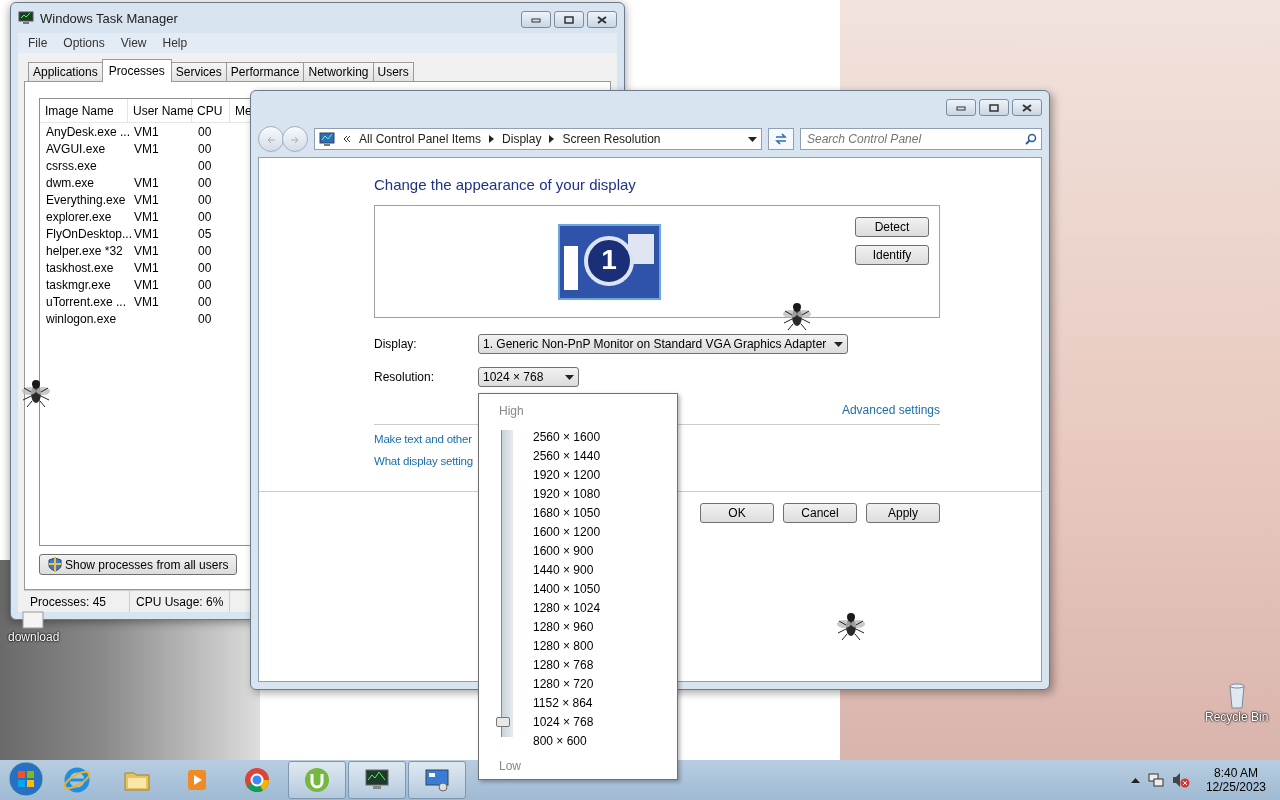 Image resolution: width=1280 pixels, height=800 pixels. Describe the element at coordinates (26, 780) in the screenshot. I see `start-button` at that location.